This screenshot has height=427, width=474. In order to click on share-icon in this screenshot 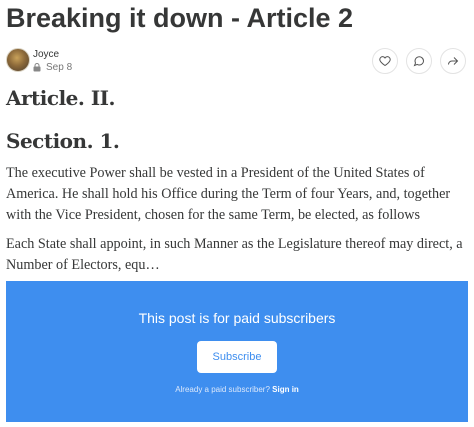, I will do `click(453, 61)`.